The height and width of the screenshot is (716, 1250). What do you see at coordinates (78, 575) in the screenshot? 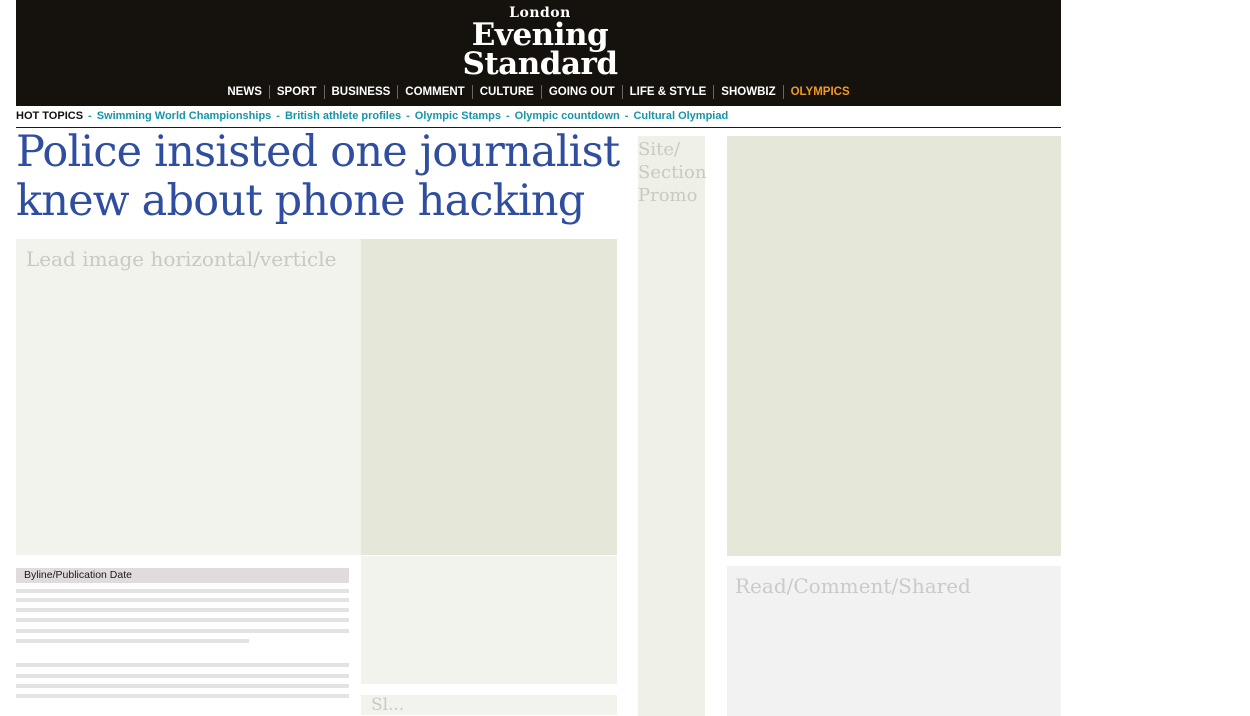
I see `byline-label: Byline/Publication Date` at bounding box center [78, 575].